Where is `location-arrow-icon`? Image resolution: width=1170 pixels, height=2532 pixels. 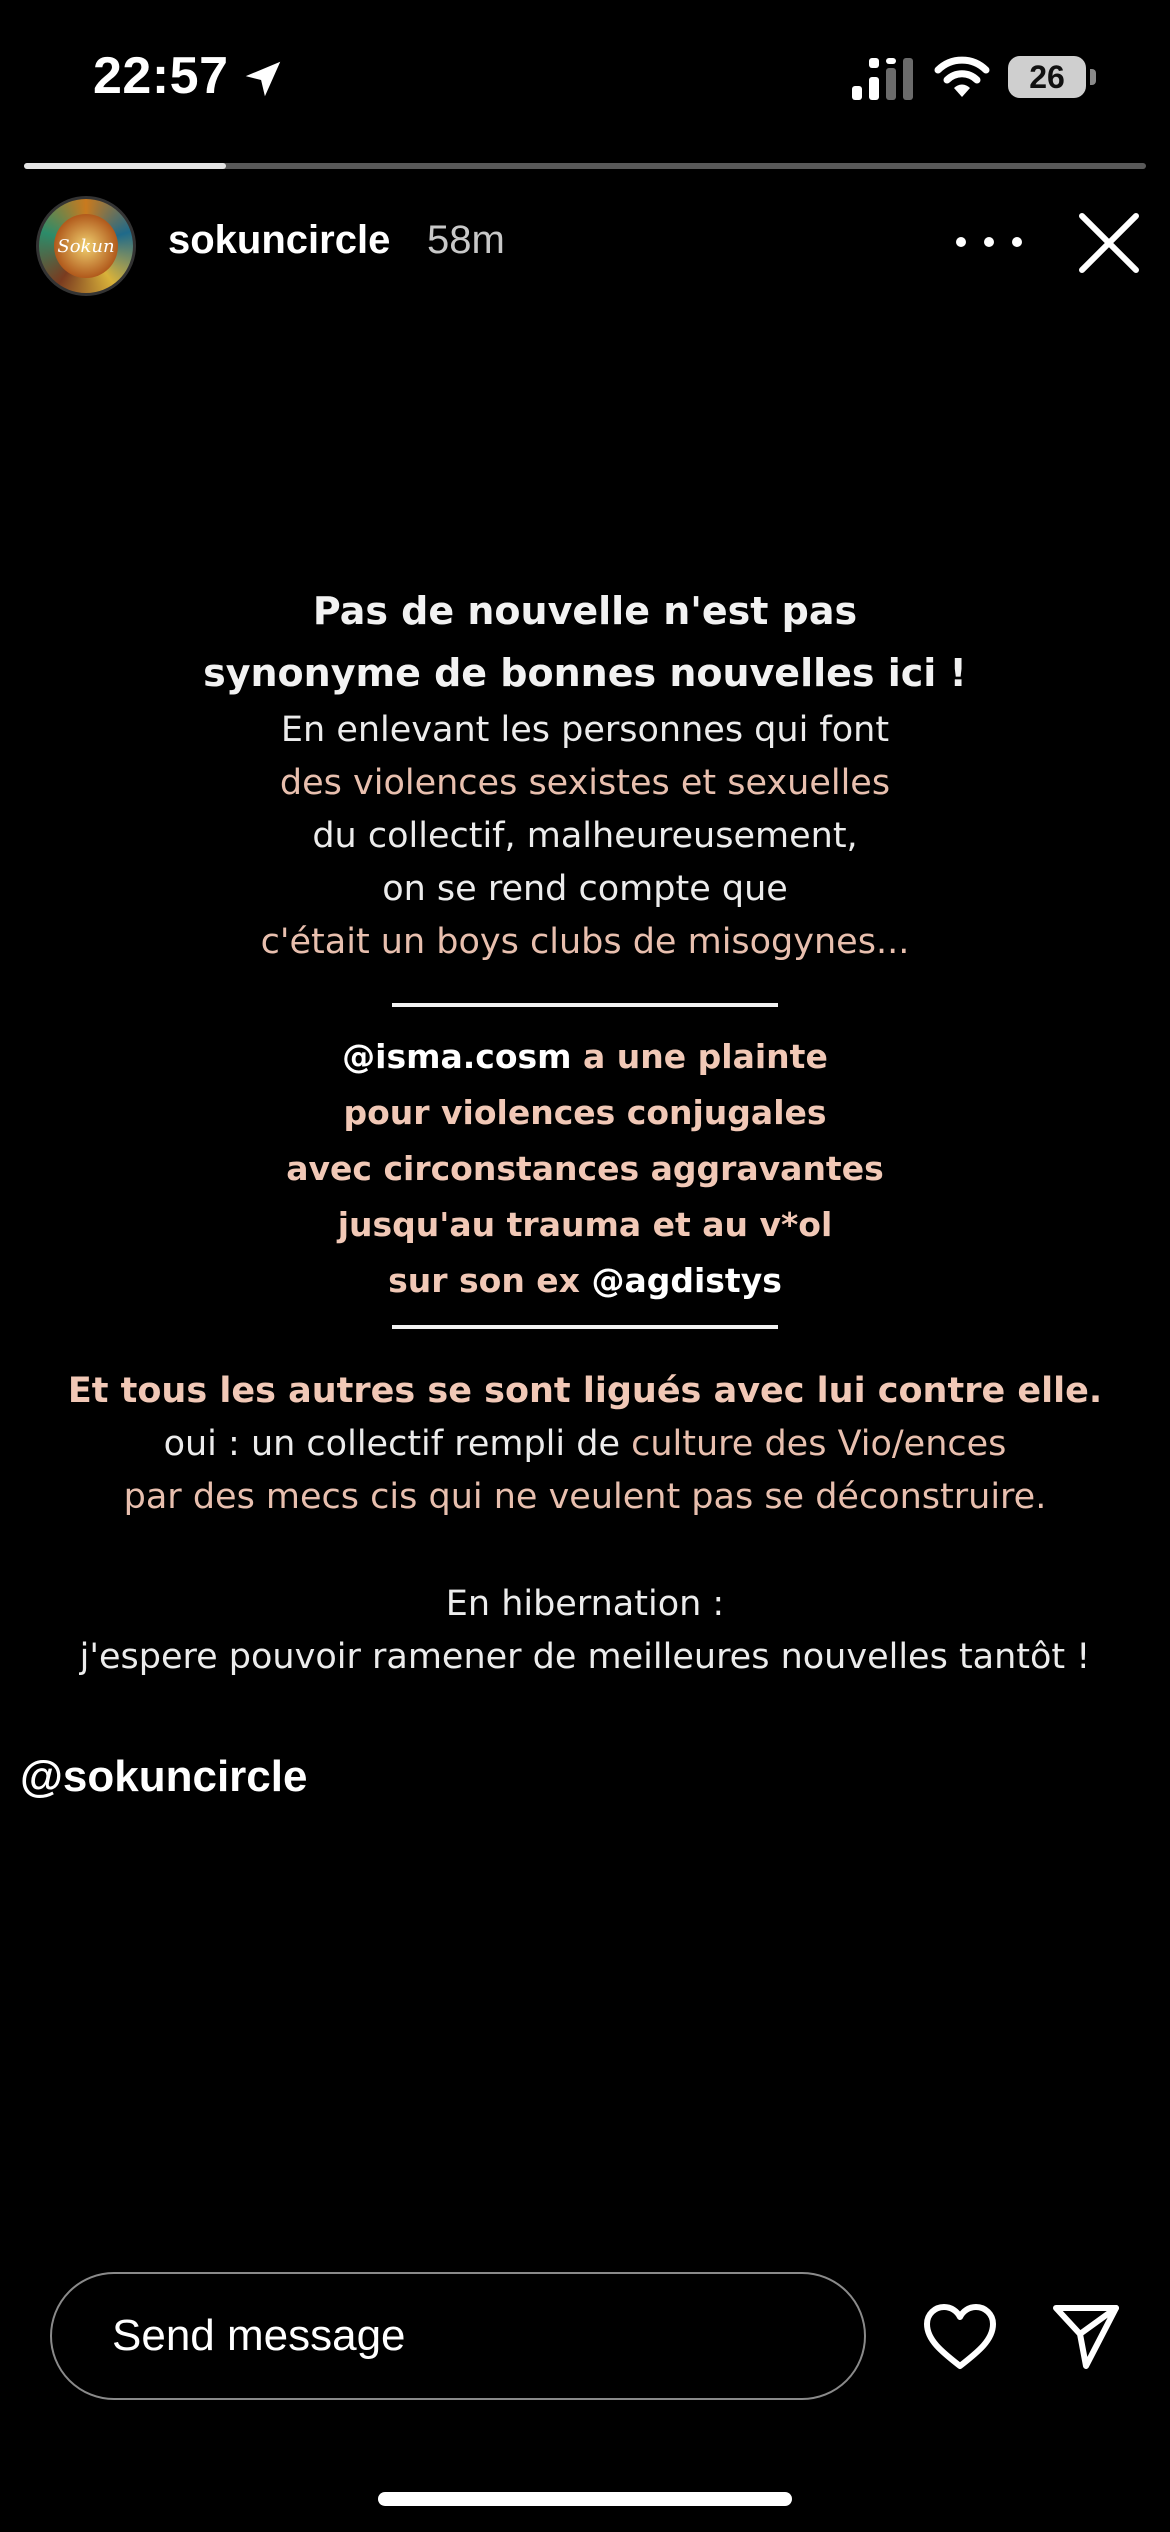 location-arrow-icon is located at coordinates (263, 79).